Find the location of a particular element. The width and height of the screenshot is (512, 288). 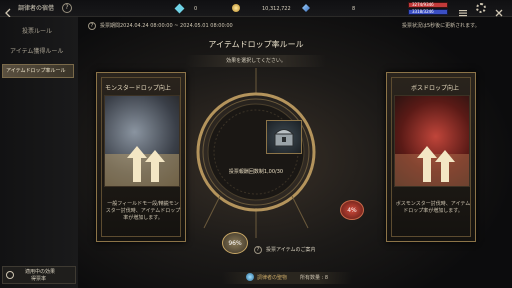

card-title: ボスドロップ向上 is located at coordinates (435, 88).